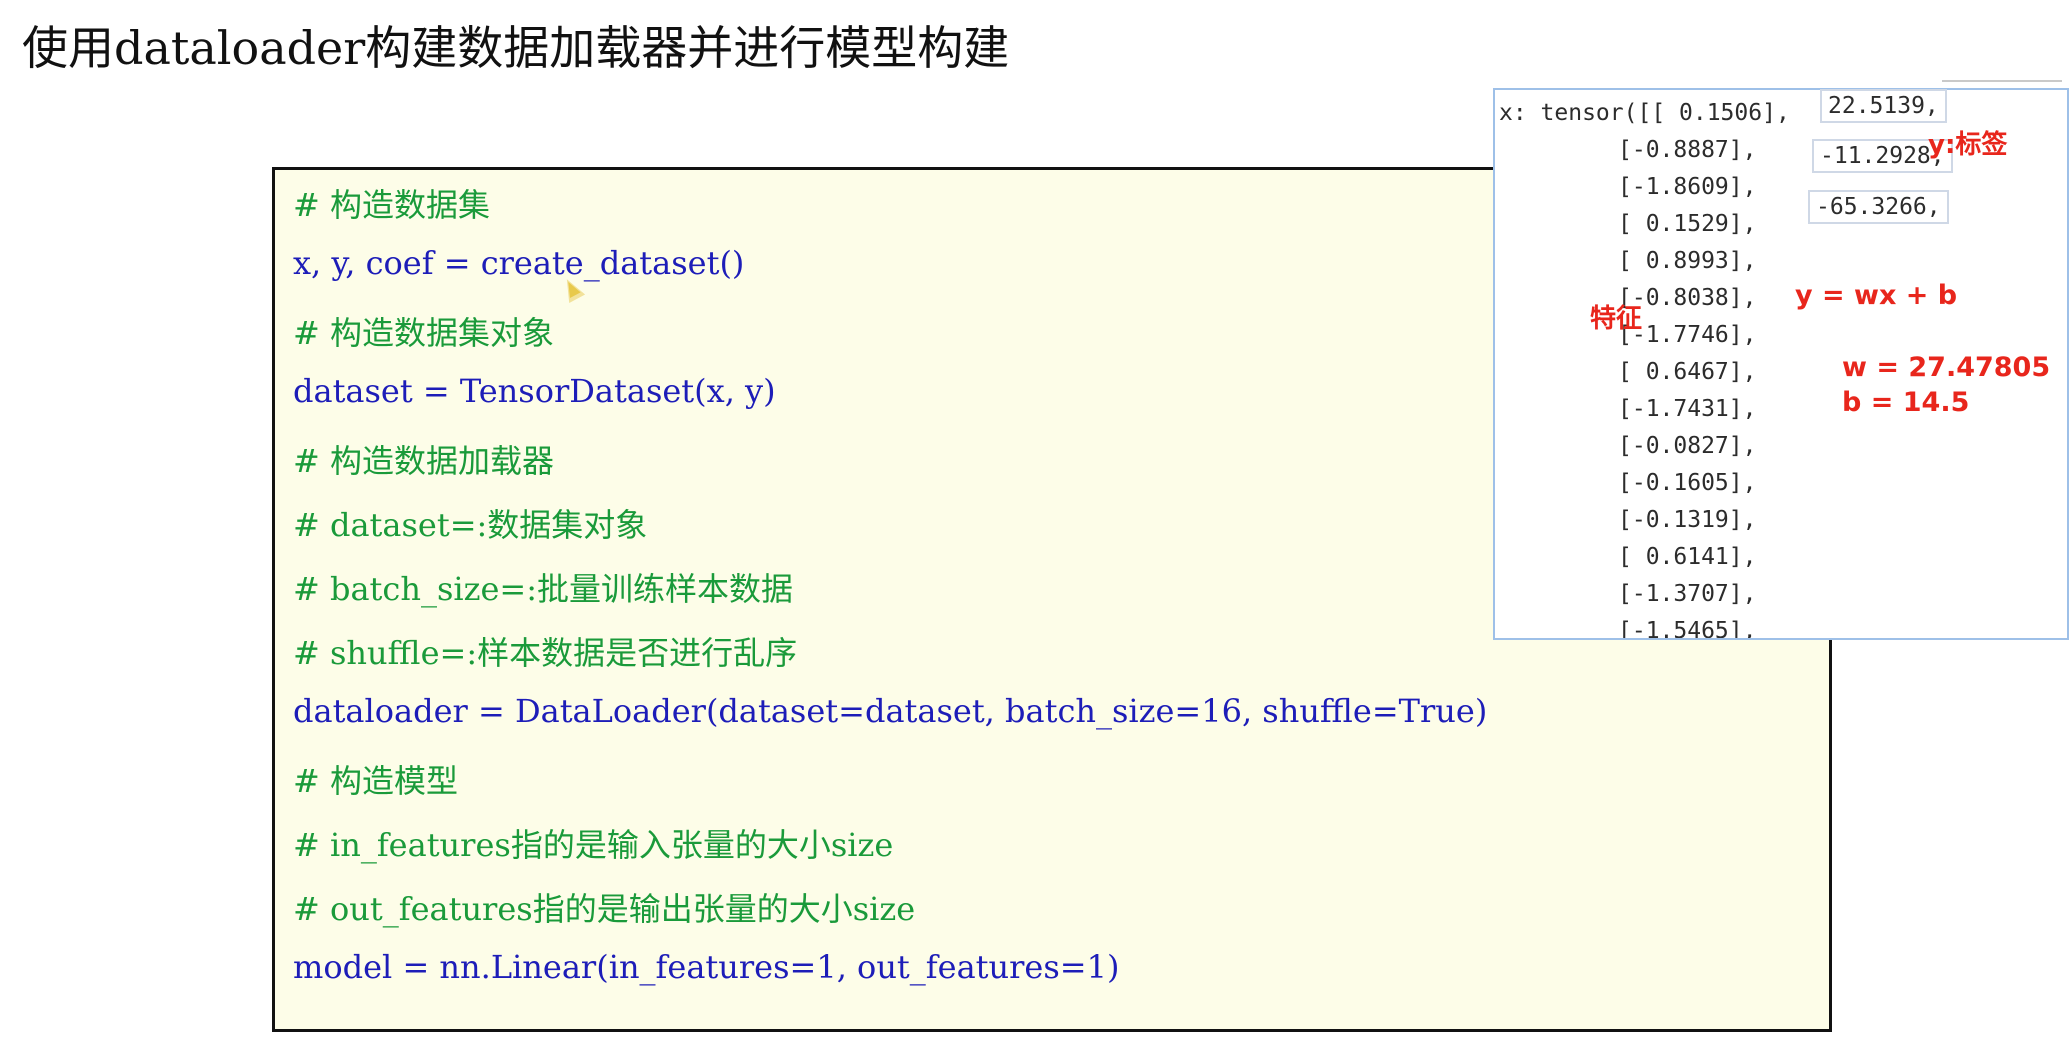 This screenshot has height=1052, width=2069. I want to click on console-line: [ 0.6467],, so click(1687, 372).